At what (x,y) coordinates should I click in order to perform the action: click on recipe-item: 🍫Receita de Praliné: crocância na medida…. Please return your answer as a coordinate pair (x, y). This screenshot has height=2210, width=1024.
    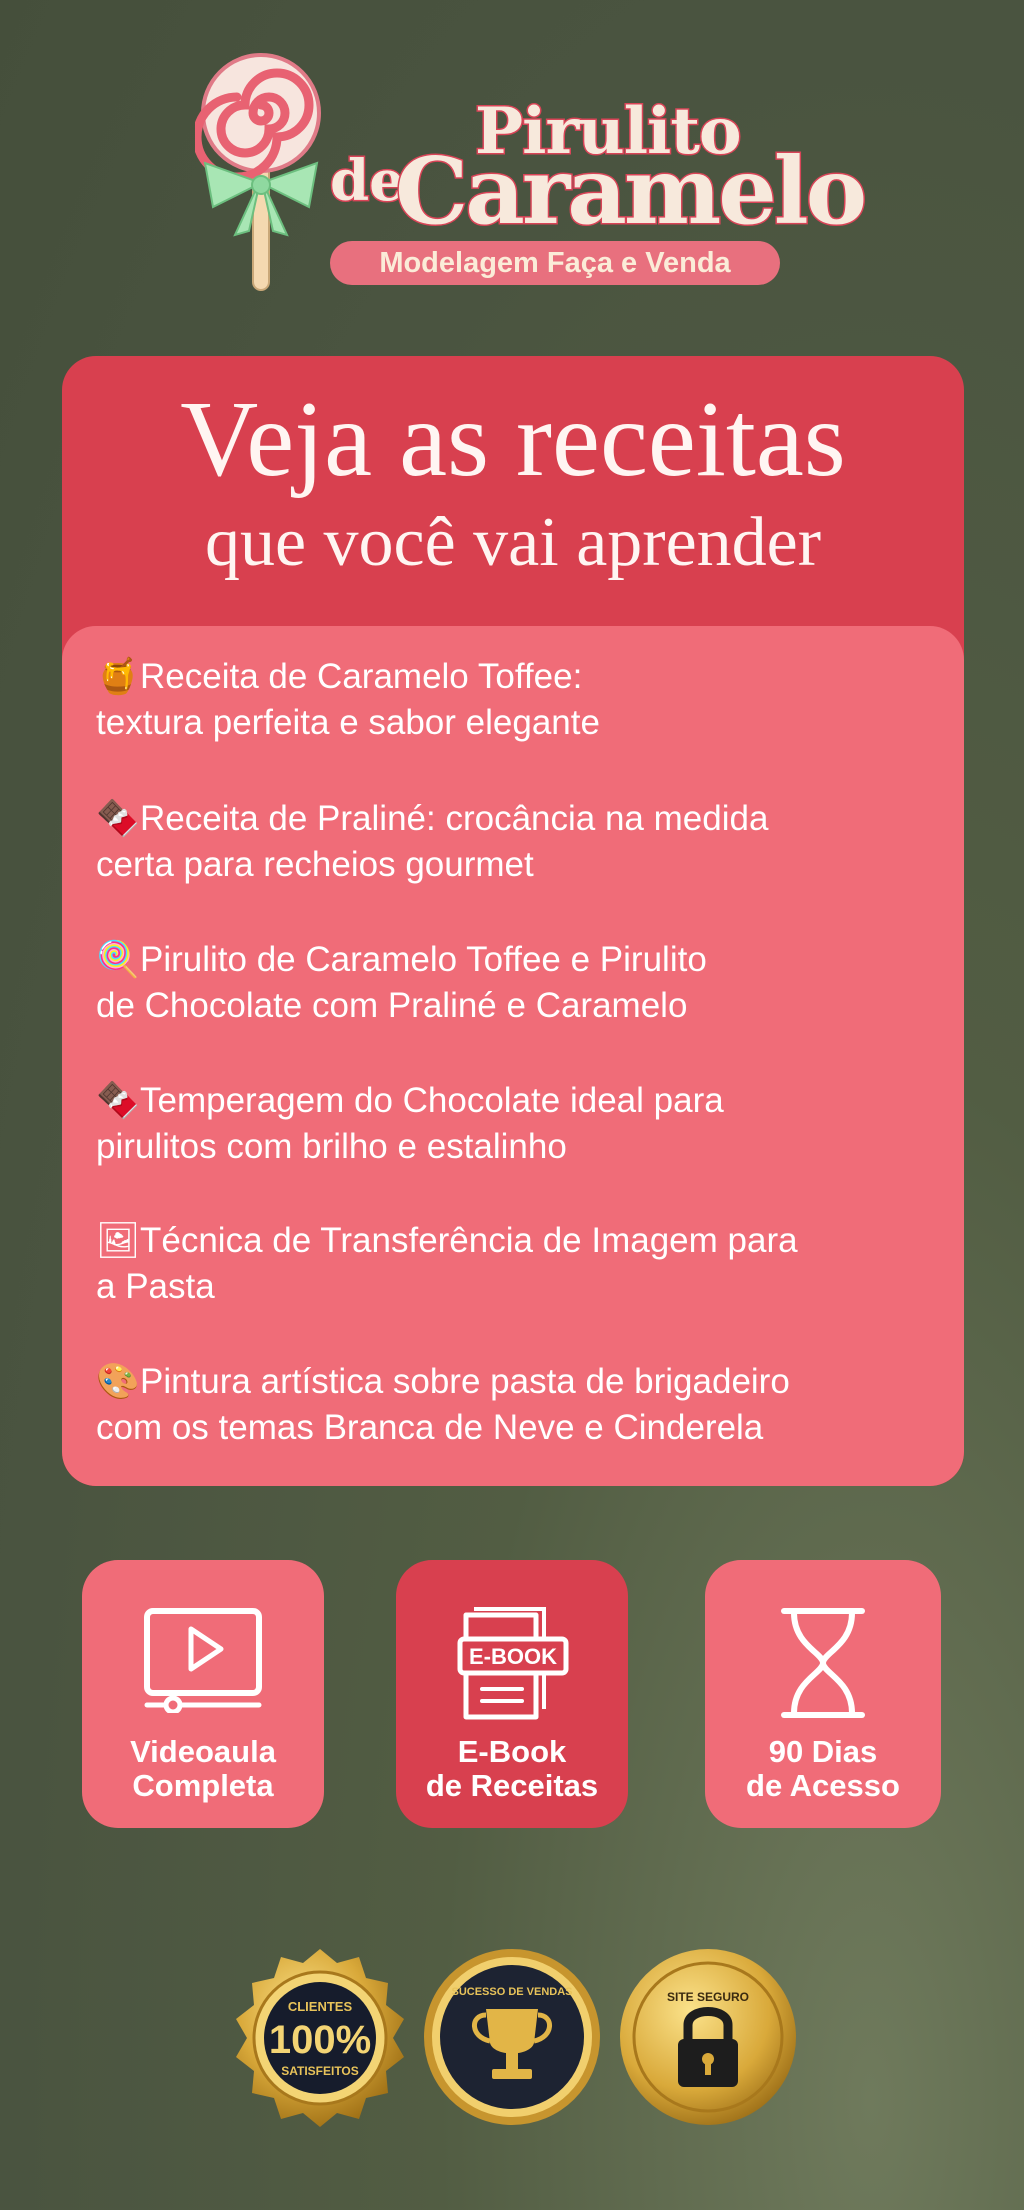
    Looking at the image, I should click on (521, 842).